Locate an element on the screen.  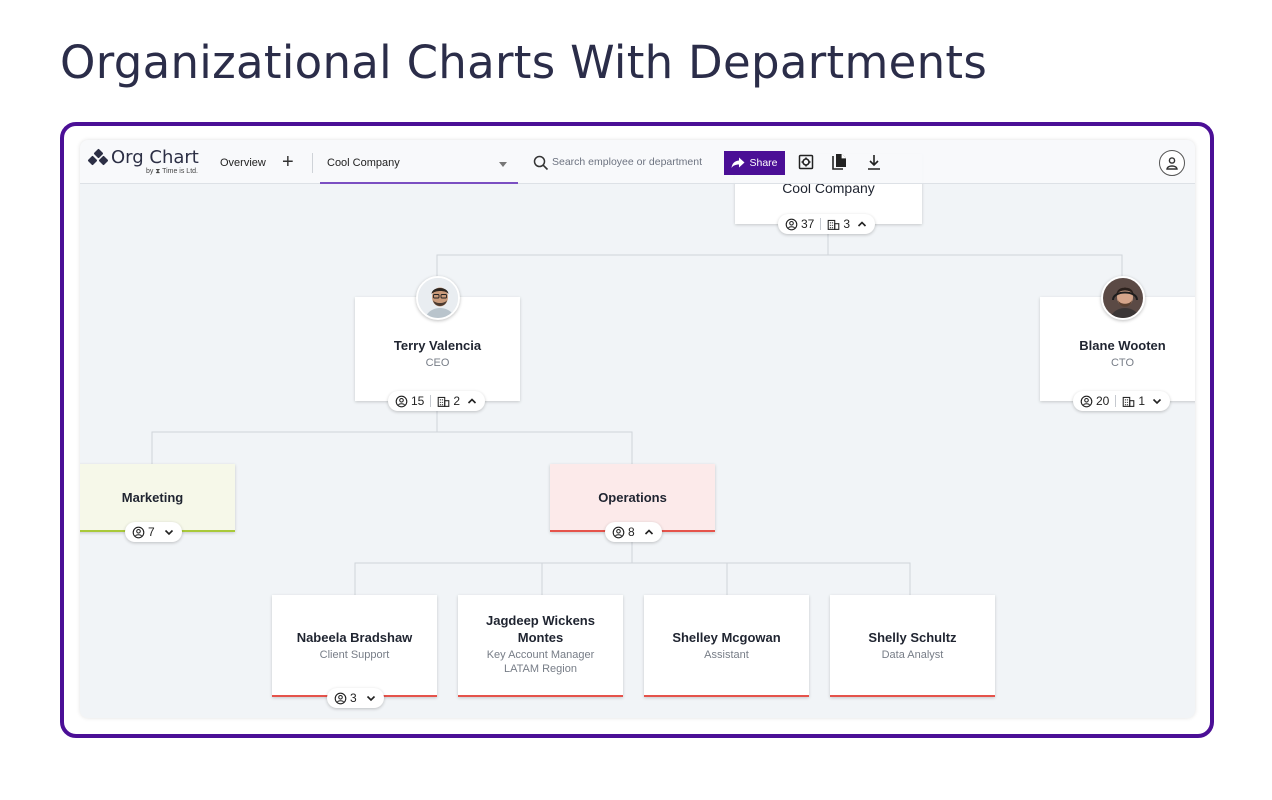
marketing-count-badge: 7 is located at coordinates (153, 532).